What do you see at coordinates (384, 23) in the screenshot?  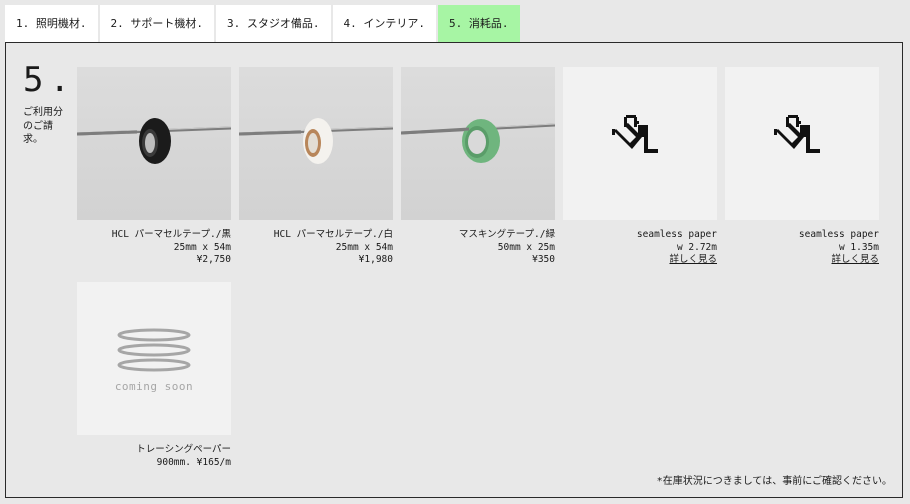 I see `tab-interior: 4. インテリア.` at bounding box center [384, 23].